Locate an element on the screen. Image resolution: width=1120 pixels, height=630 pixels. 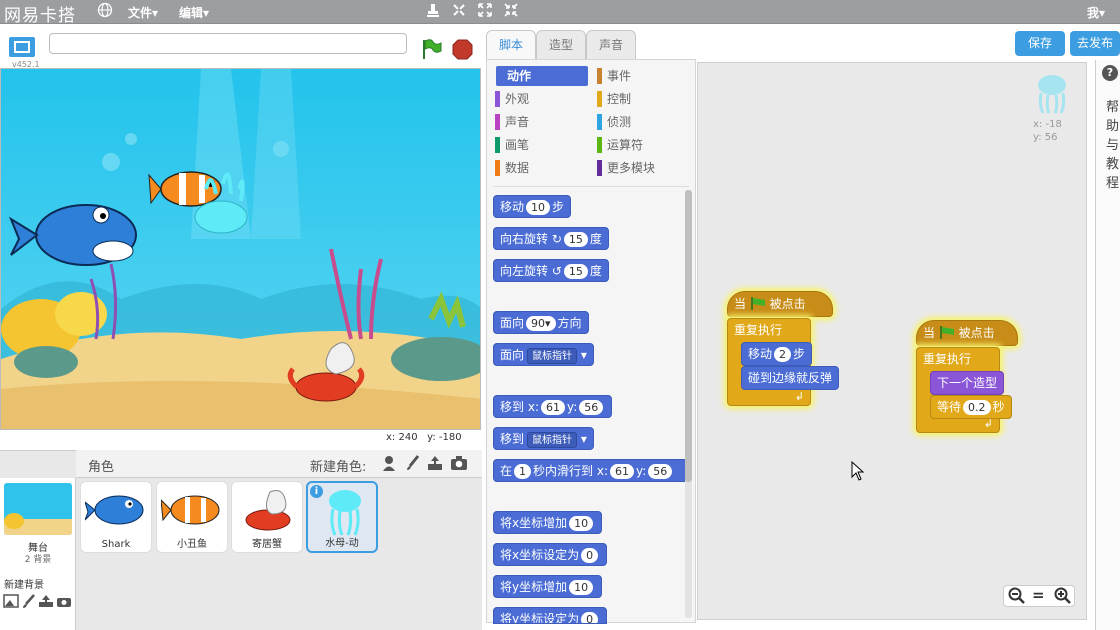
menu-bar: 网易卡搭 文件▾ 编辑▾ 我▾ is located at coordinates (560, 13).